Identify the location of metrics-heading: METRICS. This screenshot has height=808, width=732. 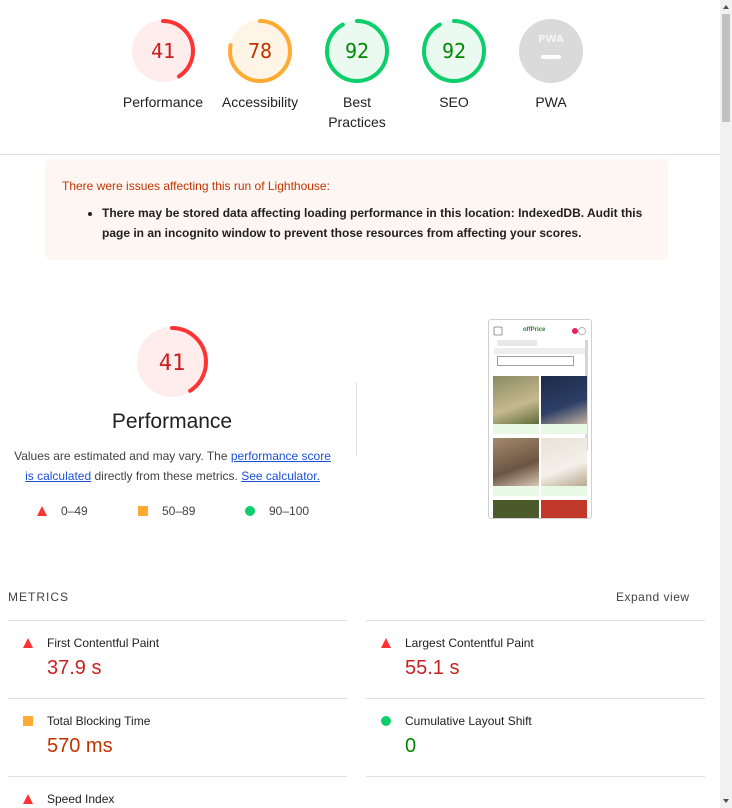
(38, 597).